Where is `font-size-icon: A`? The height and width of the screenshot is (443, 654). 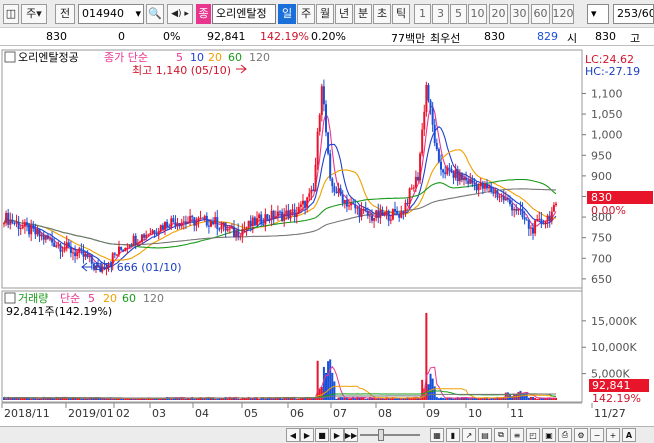
font-size-icon: A is located at coordinates (629, 435).